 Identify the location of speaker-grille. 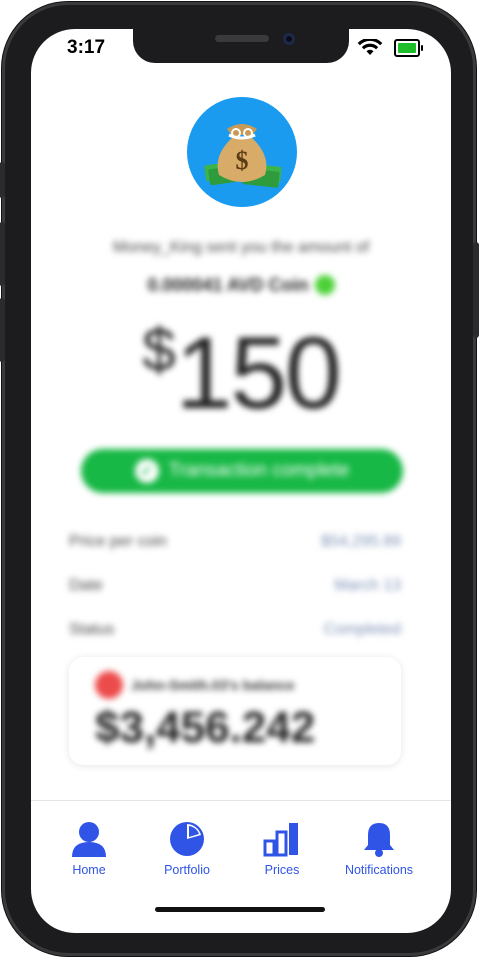
(242, 38).